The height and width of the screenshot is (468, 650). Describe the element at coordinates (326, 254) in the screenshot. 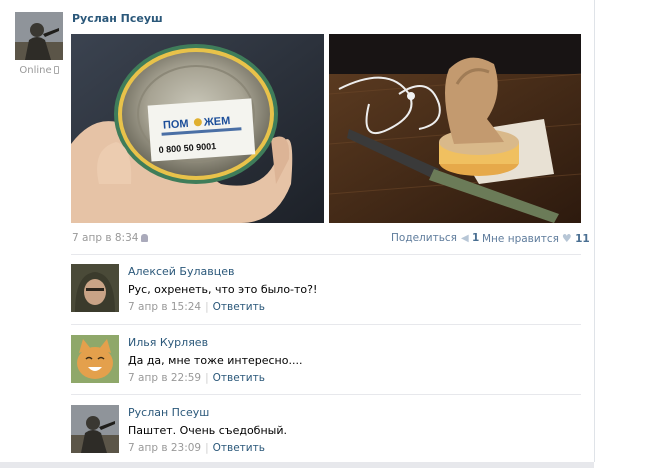

I see `comments-divider` at that location.